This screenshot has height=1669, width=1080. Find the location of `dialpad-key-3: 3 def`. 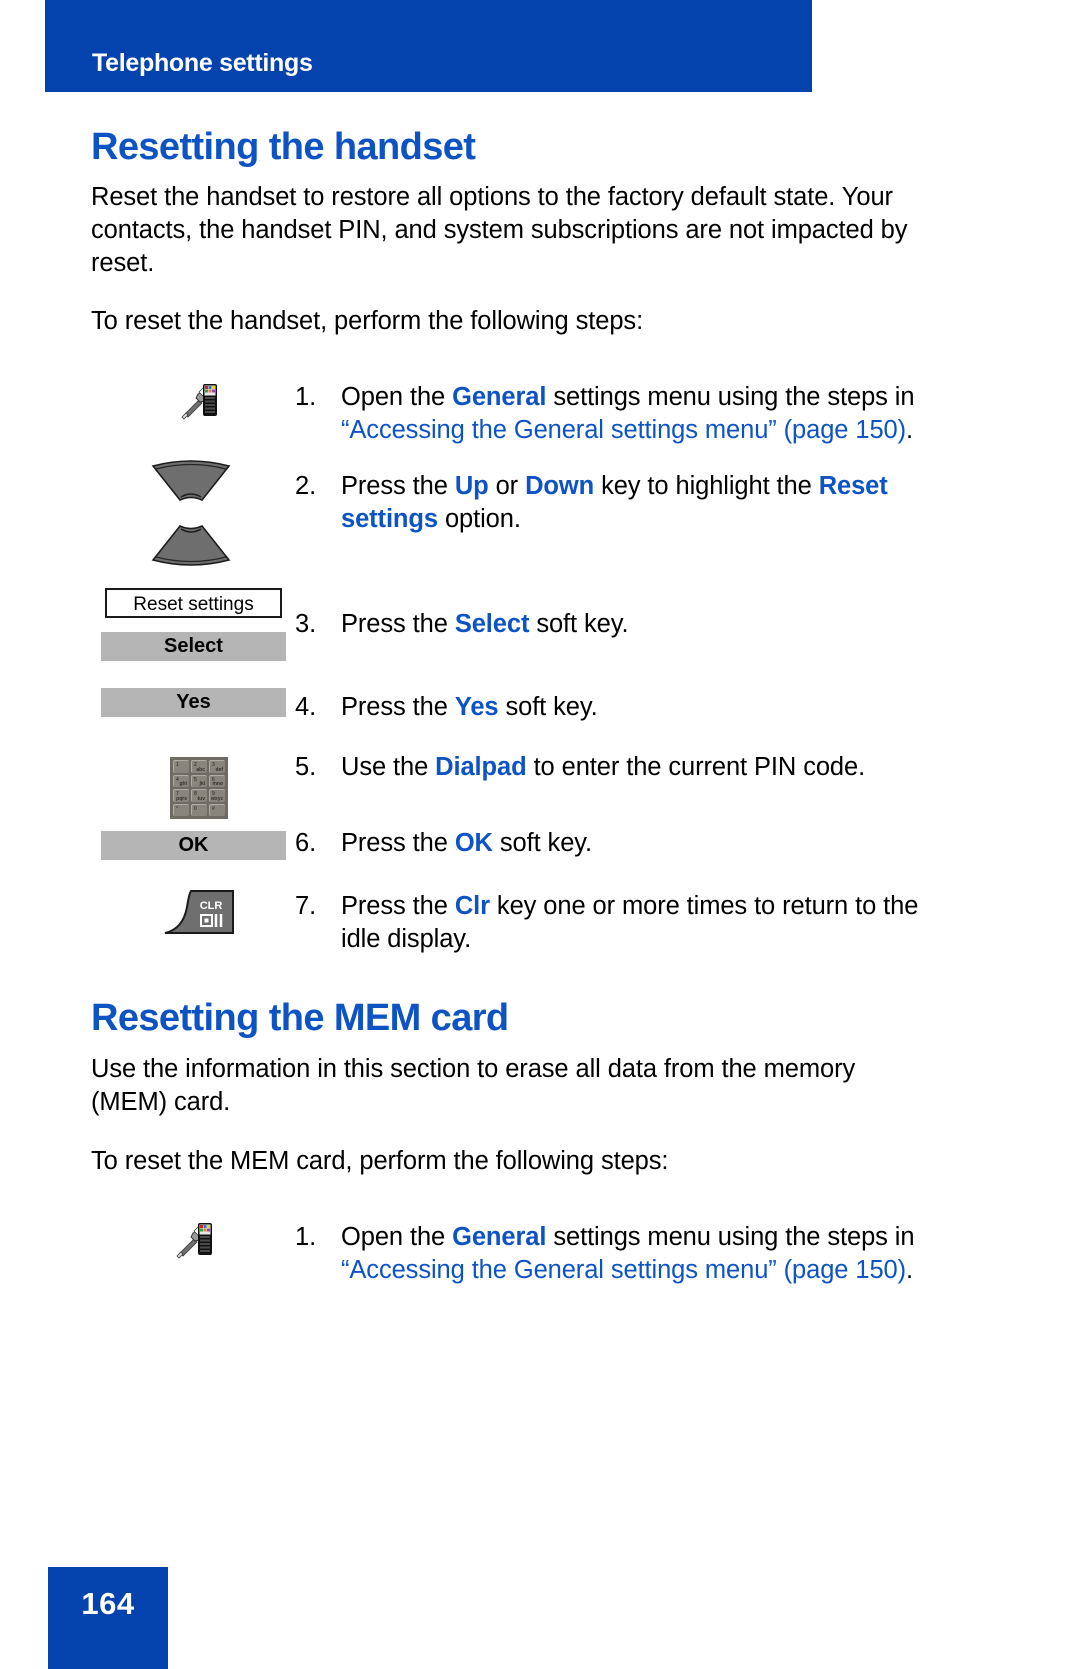

dialpad-key-3: 3 def is located at coordinates (217, 766).